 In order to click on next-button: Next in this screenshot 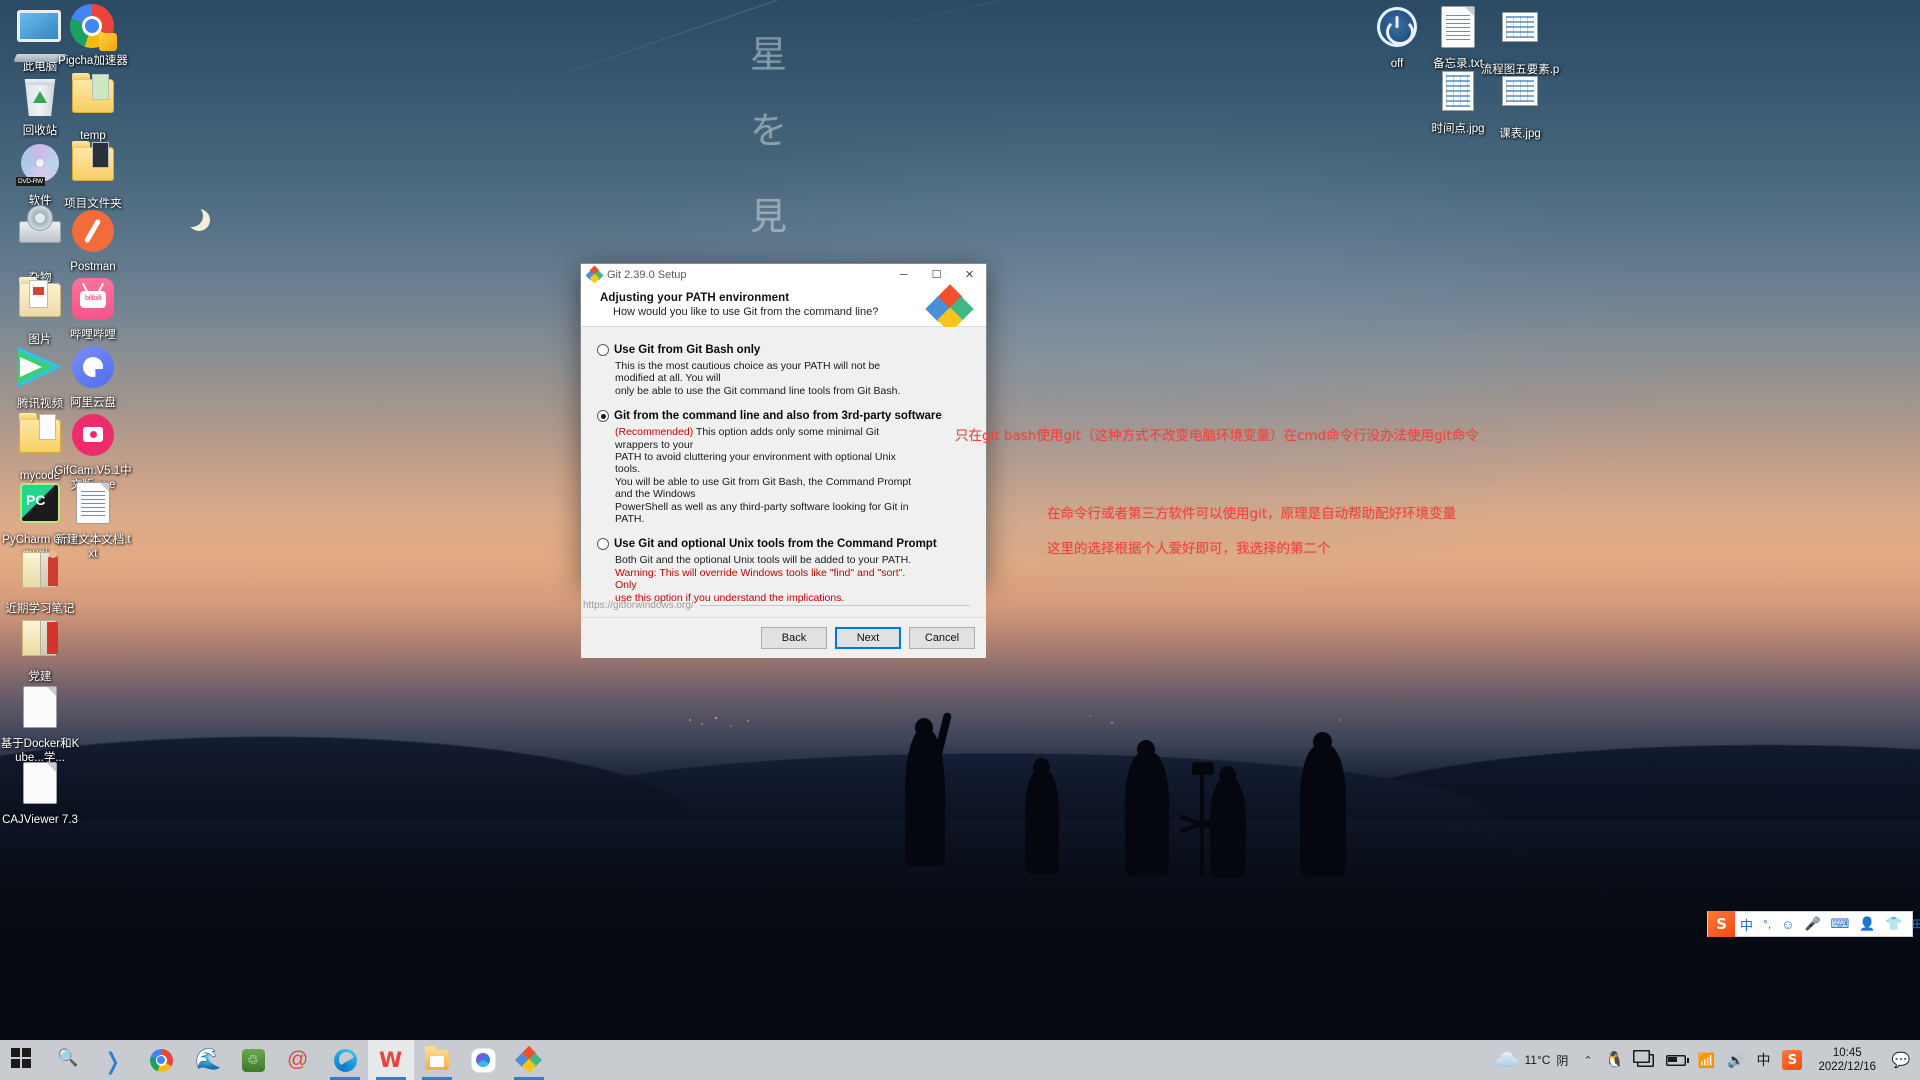, I will do `click(868, 638)`.